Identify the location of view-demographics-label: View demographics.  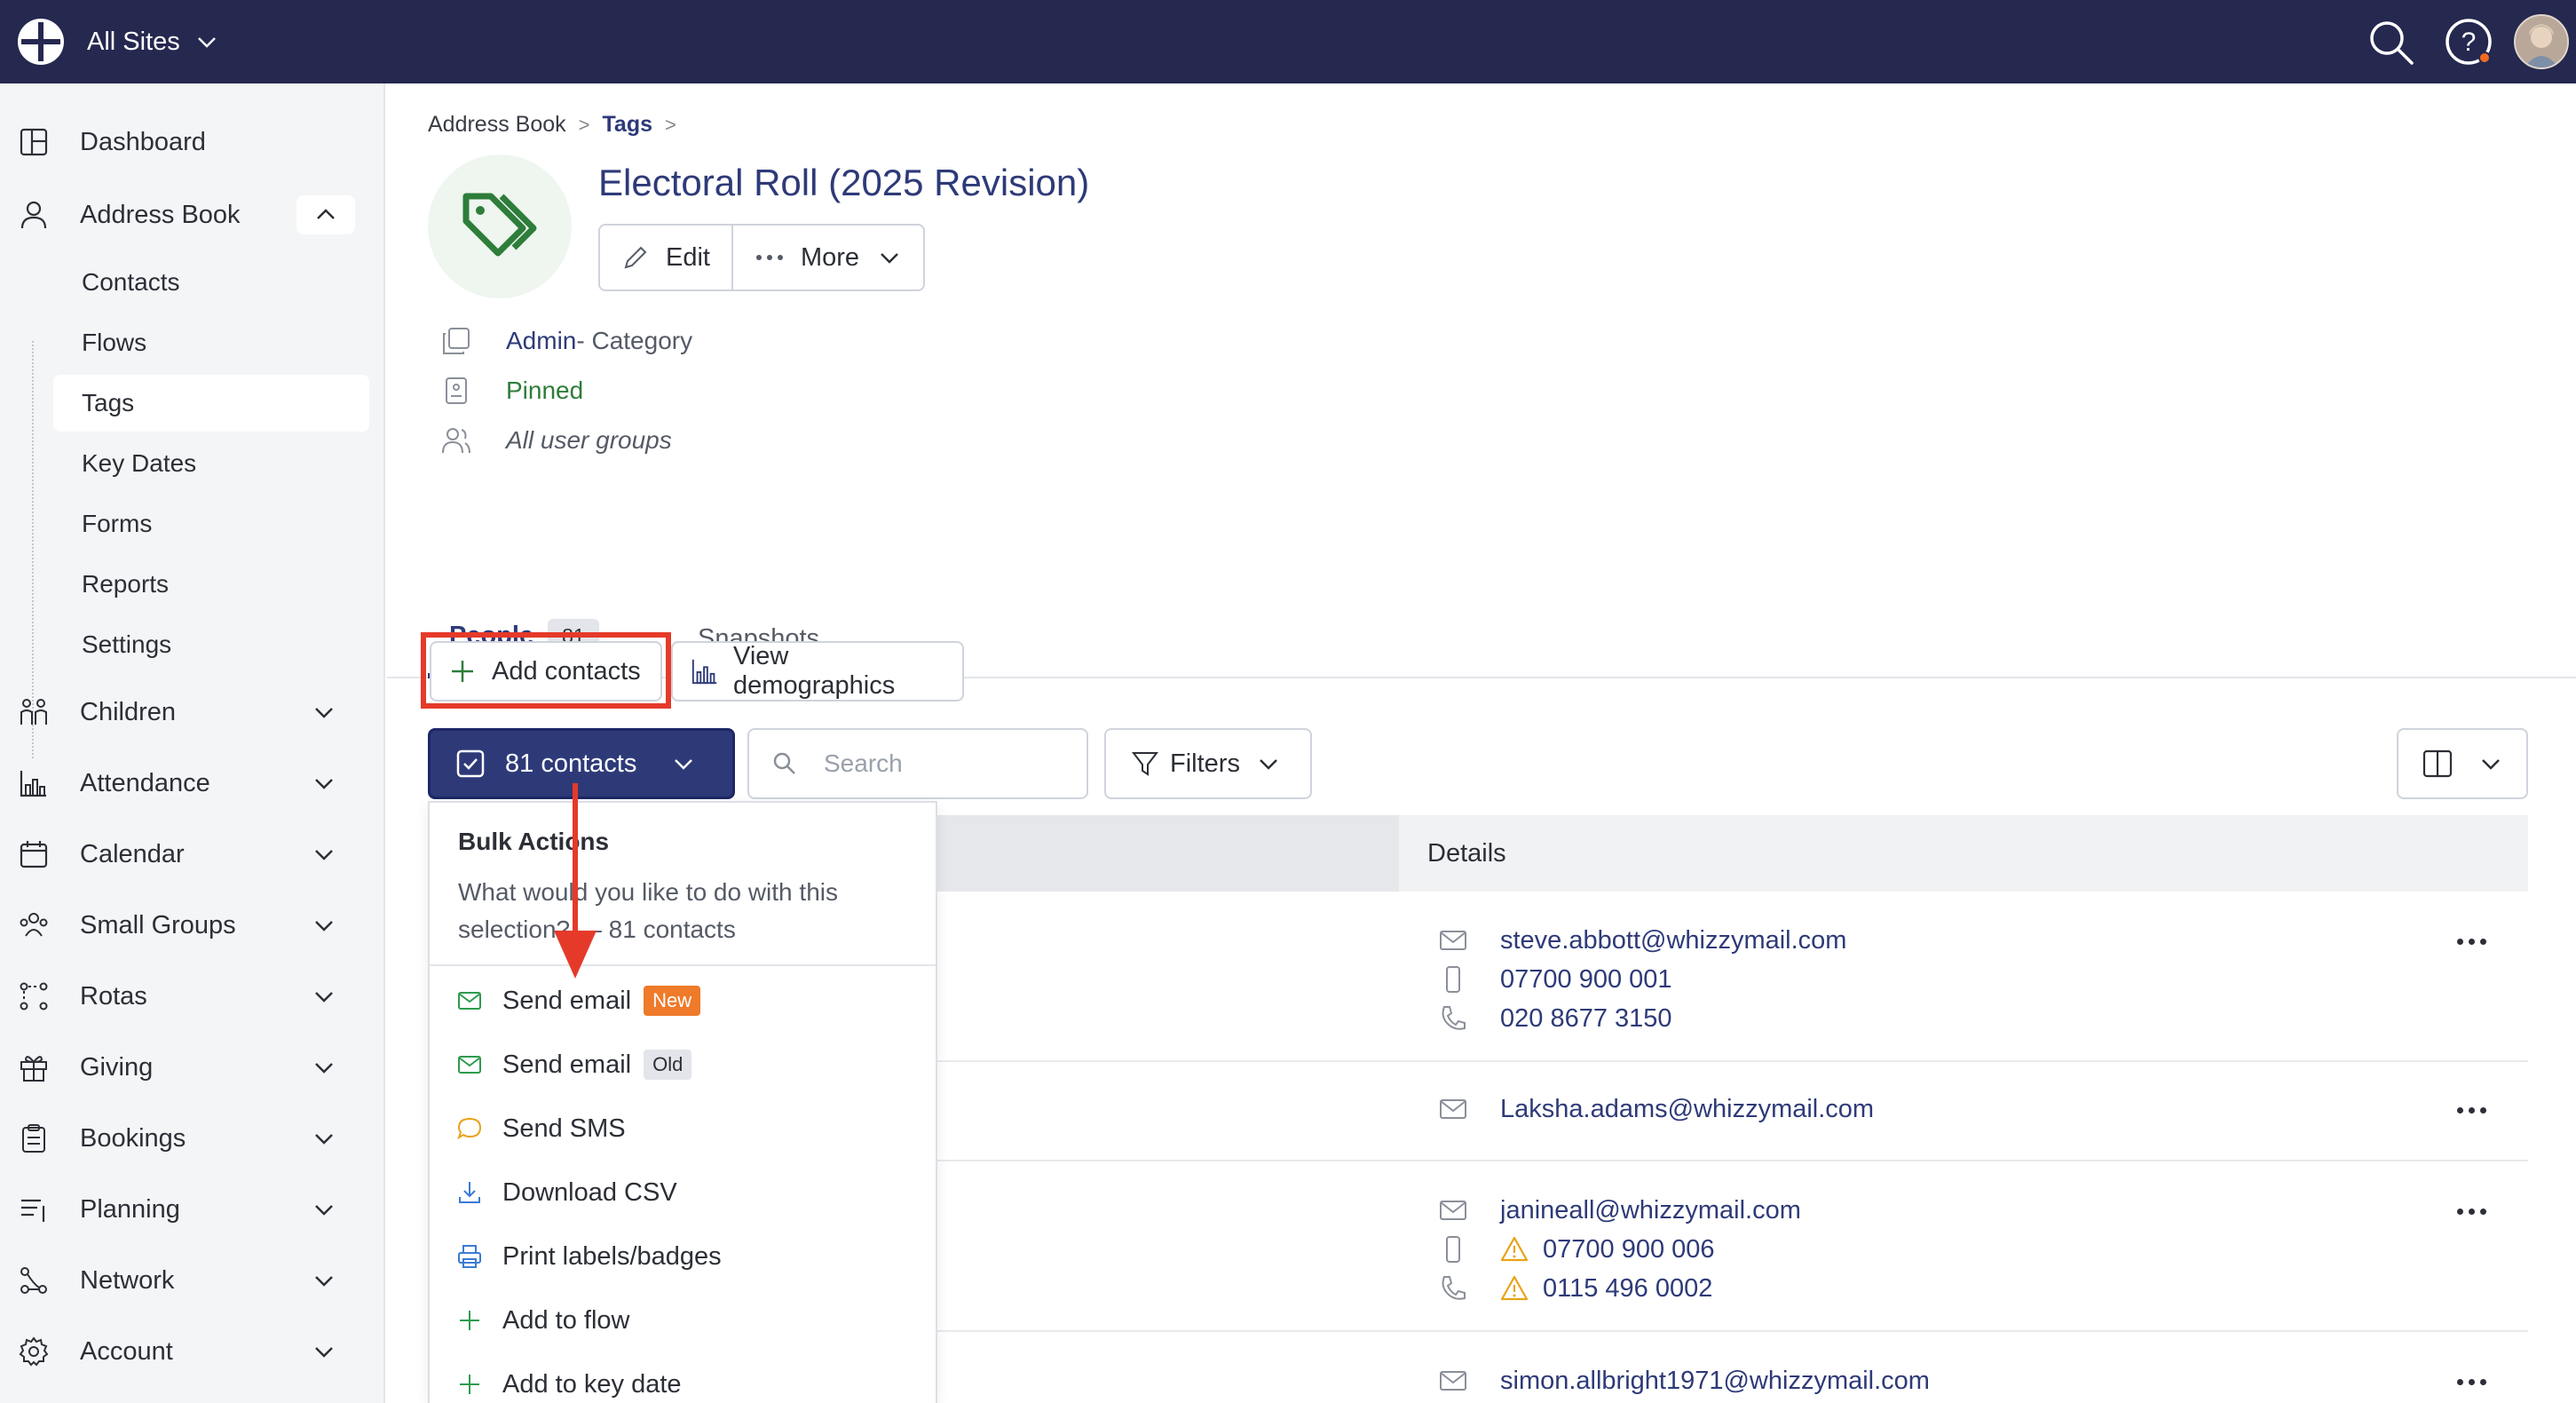
(814, 671).